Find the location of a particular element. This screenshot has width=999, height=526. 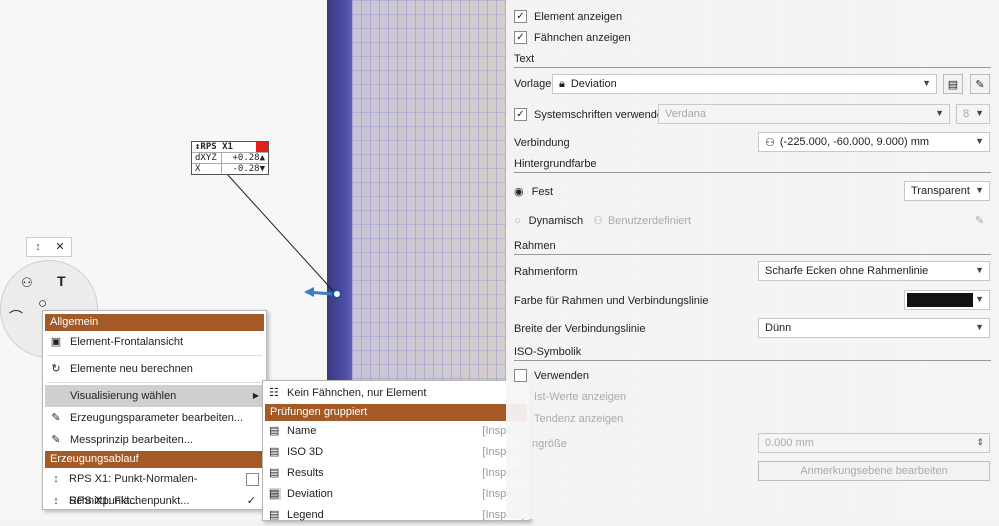

fixed-color-value: Transparent is located at coordinates (940, 191).